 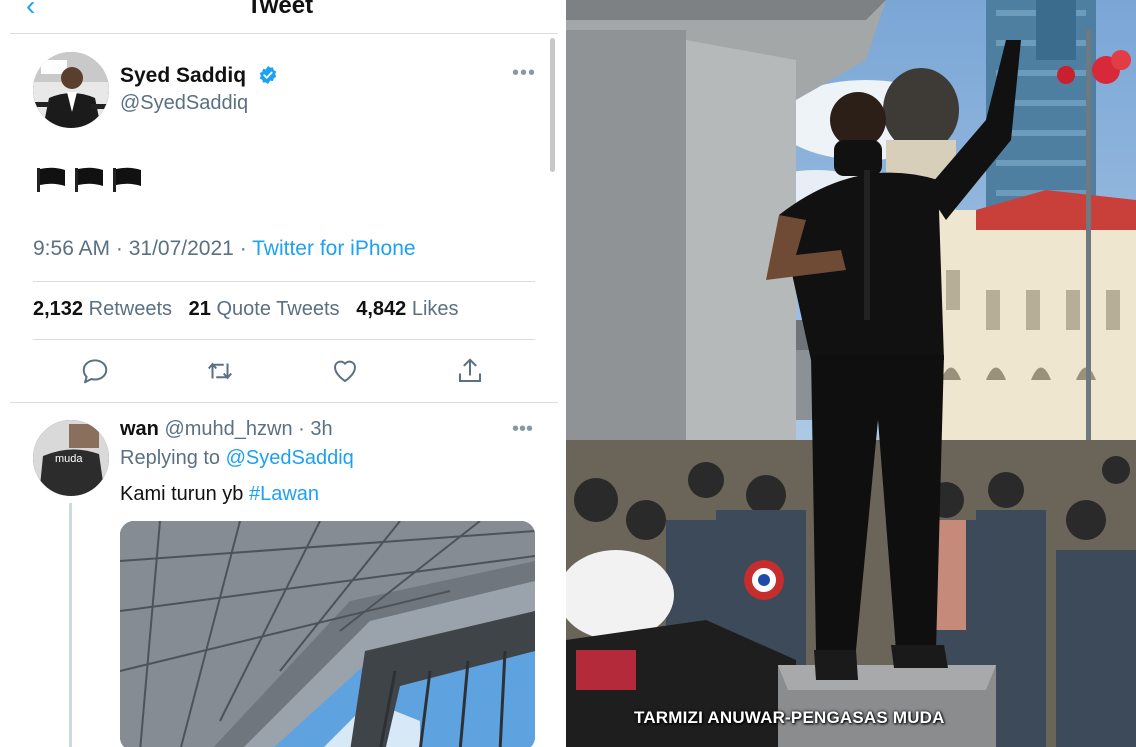 What do you see at coordinates (789, 717) in the screenshot?
I see `photo-caption: TARMIZI ANUWAR-PENGASAS MUDA` at bounding box center [789, 717].